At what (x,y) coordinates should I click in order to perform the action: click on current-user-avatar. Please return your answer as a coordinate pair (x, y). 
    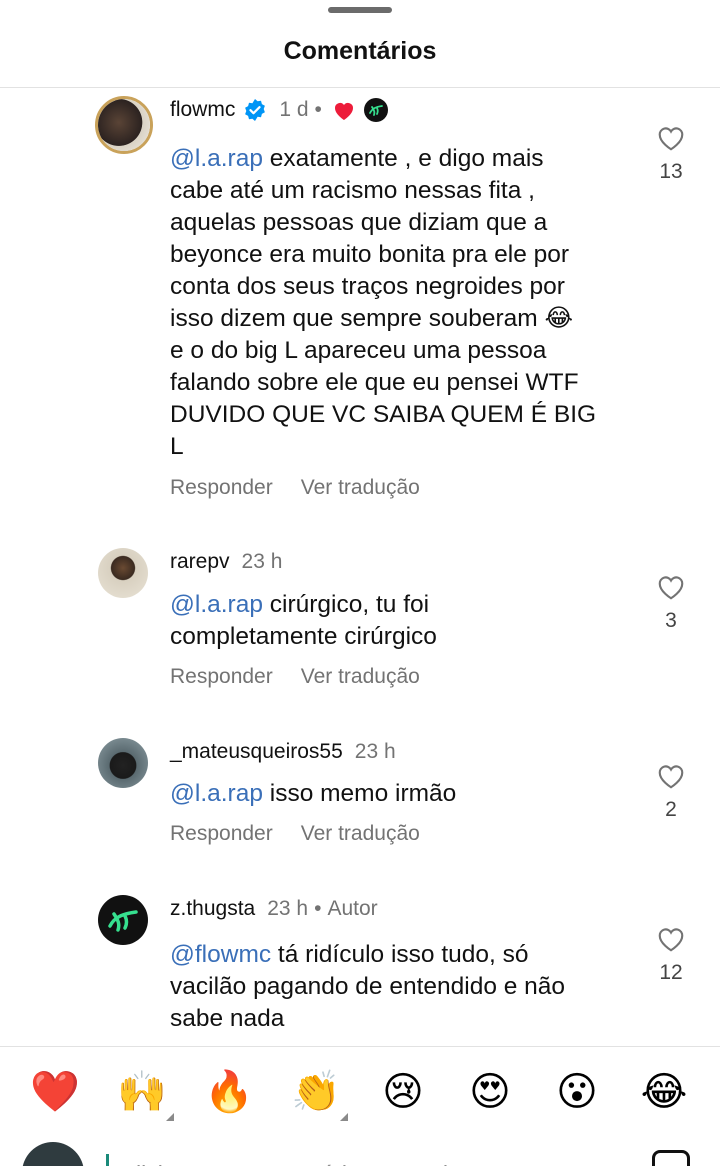
    Looking at the image, I should click on (53, 1154).